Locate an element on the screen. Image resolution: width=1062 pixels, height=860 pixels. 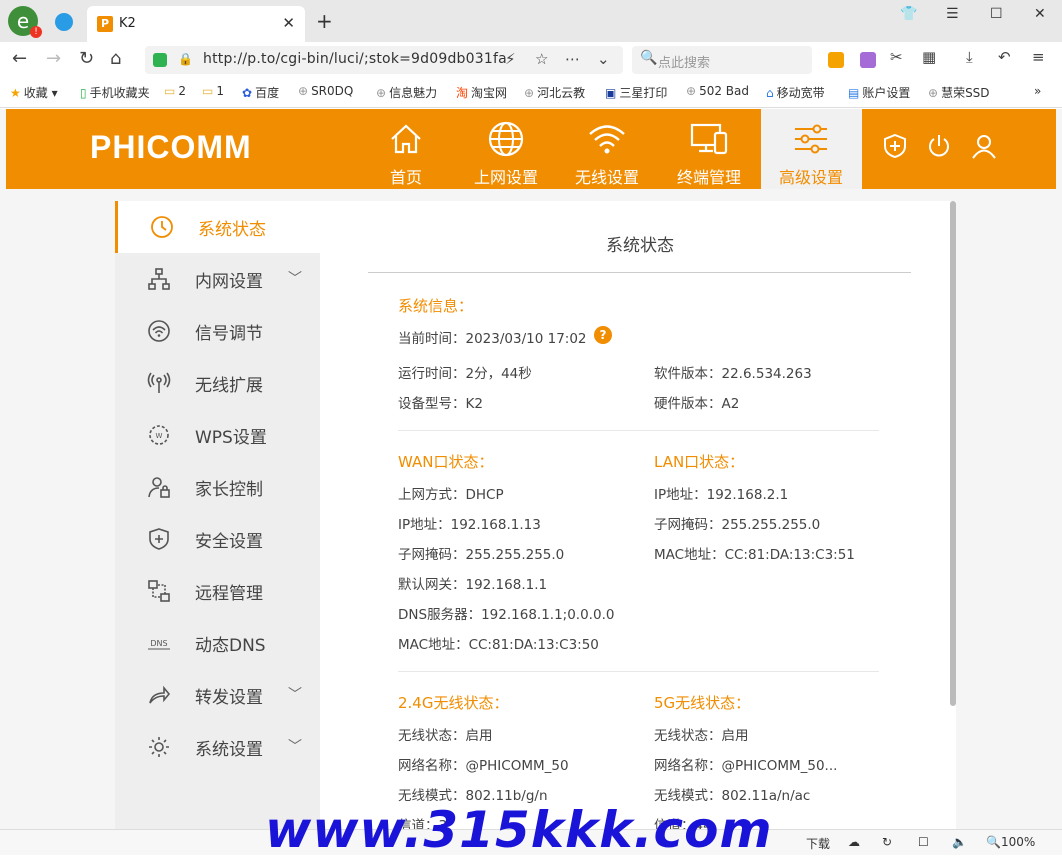
page-scrollbar is located at coordinates (953, 453).